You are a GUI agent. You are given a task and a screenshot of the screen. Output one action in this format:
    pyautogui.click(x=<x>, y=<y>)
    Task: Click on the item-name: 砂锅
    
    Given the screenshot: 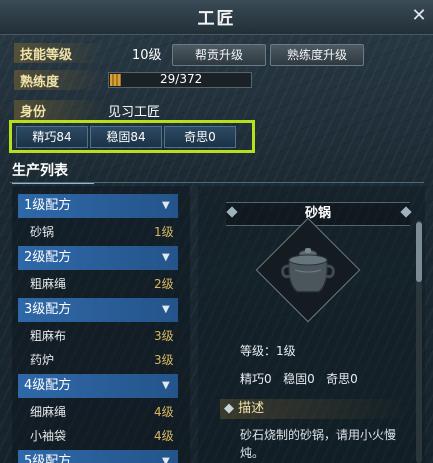 What is the action you would take?
    pyautogui.click(x=318, y=214)
    